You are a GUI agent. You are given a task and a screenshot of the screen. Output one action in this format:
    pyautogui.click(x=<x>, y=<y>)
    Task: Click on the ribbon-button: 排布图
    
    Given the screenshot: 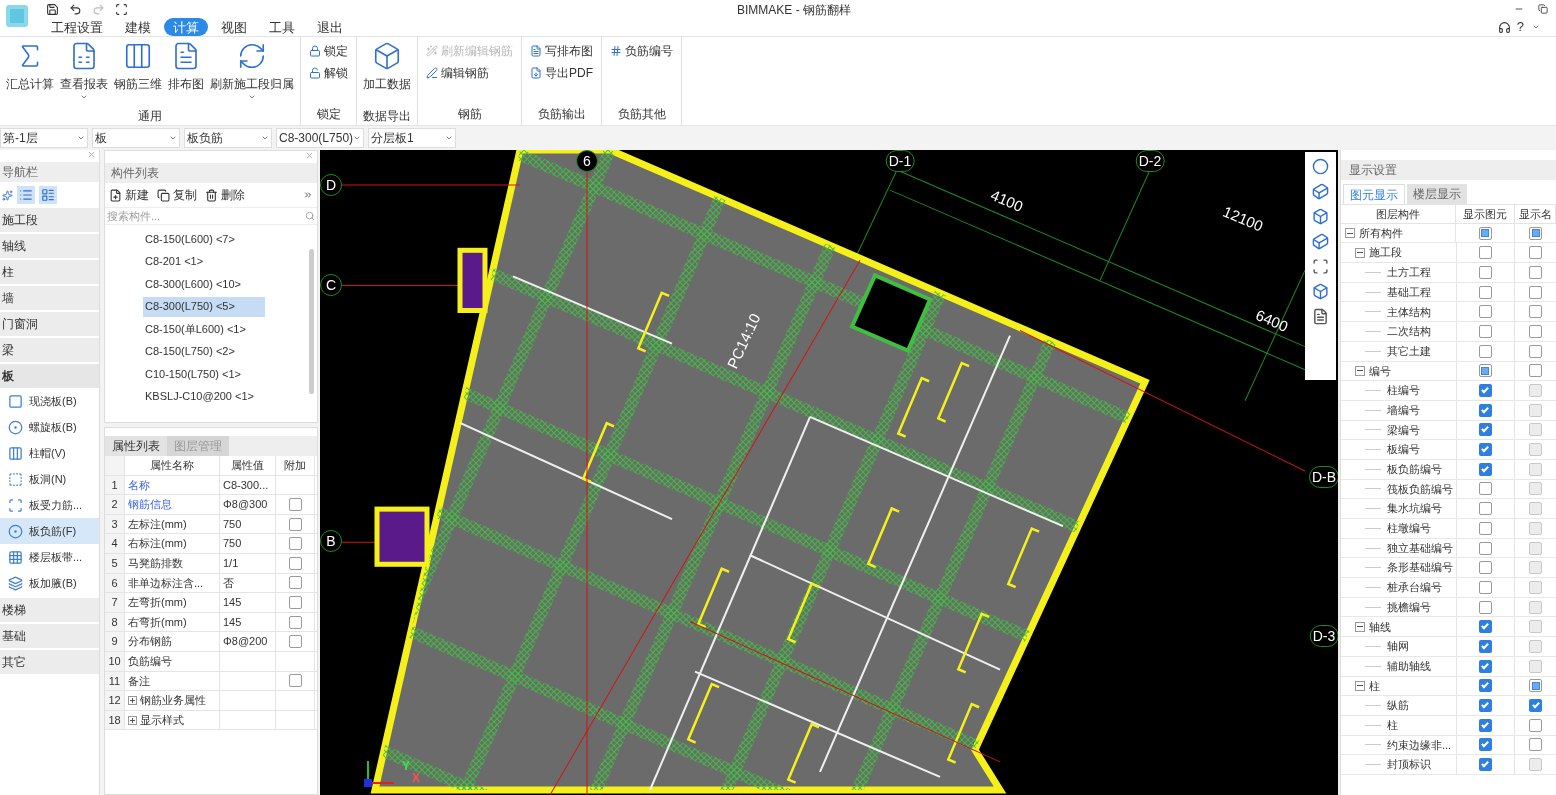 What is the action you would take?
    pyautogui.click(x=186, y=74)
    